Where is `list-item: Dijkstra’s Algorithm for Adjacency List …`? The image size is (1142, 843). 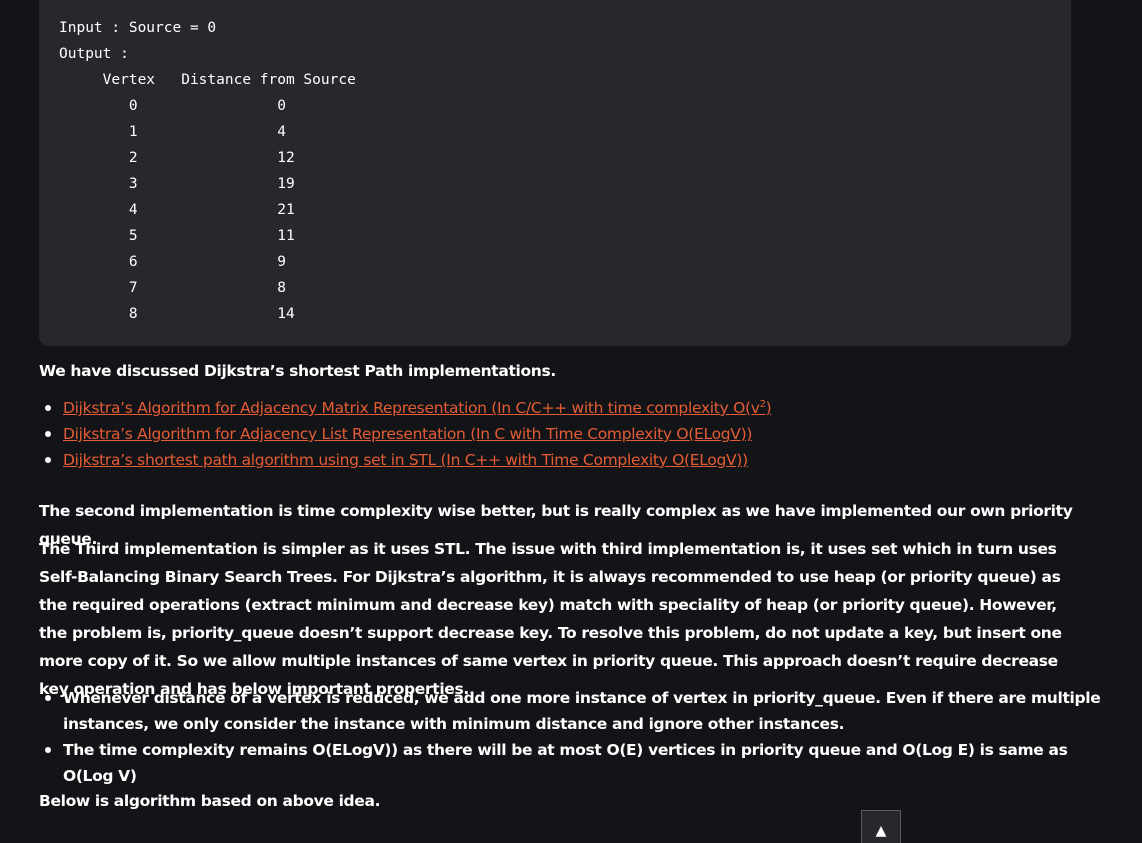
list-item: Dijkstra’s Algorithm for Adjacency List … is located at coordinates (574, 434).